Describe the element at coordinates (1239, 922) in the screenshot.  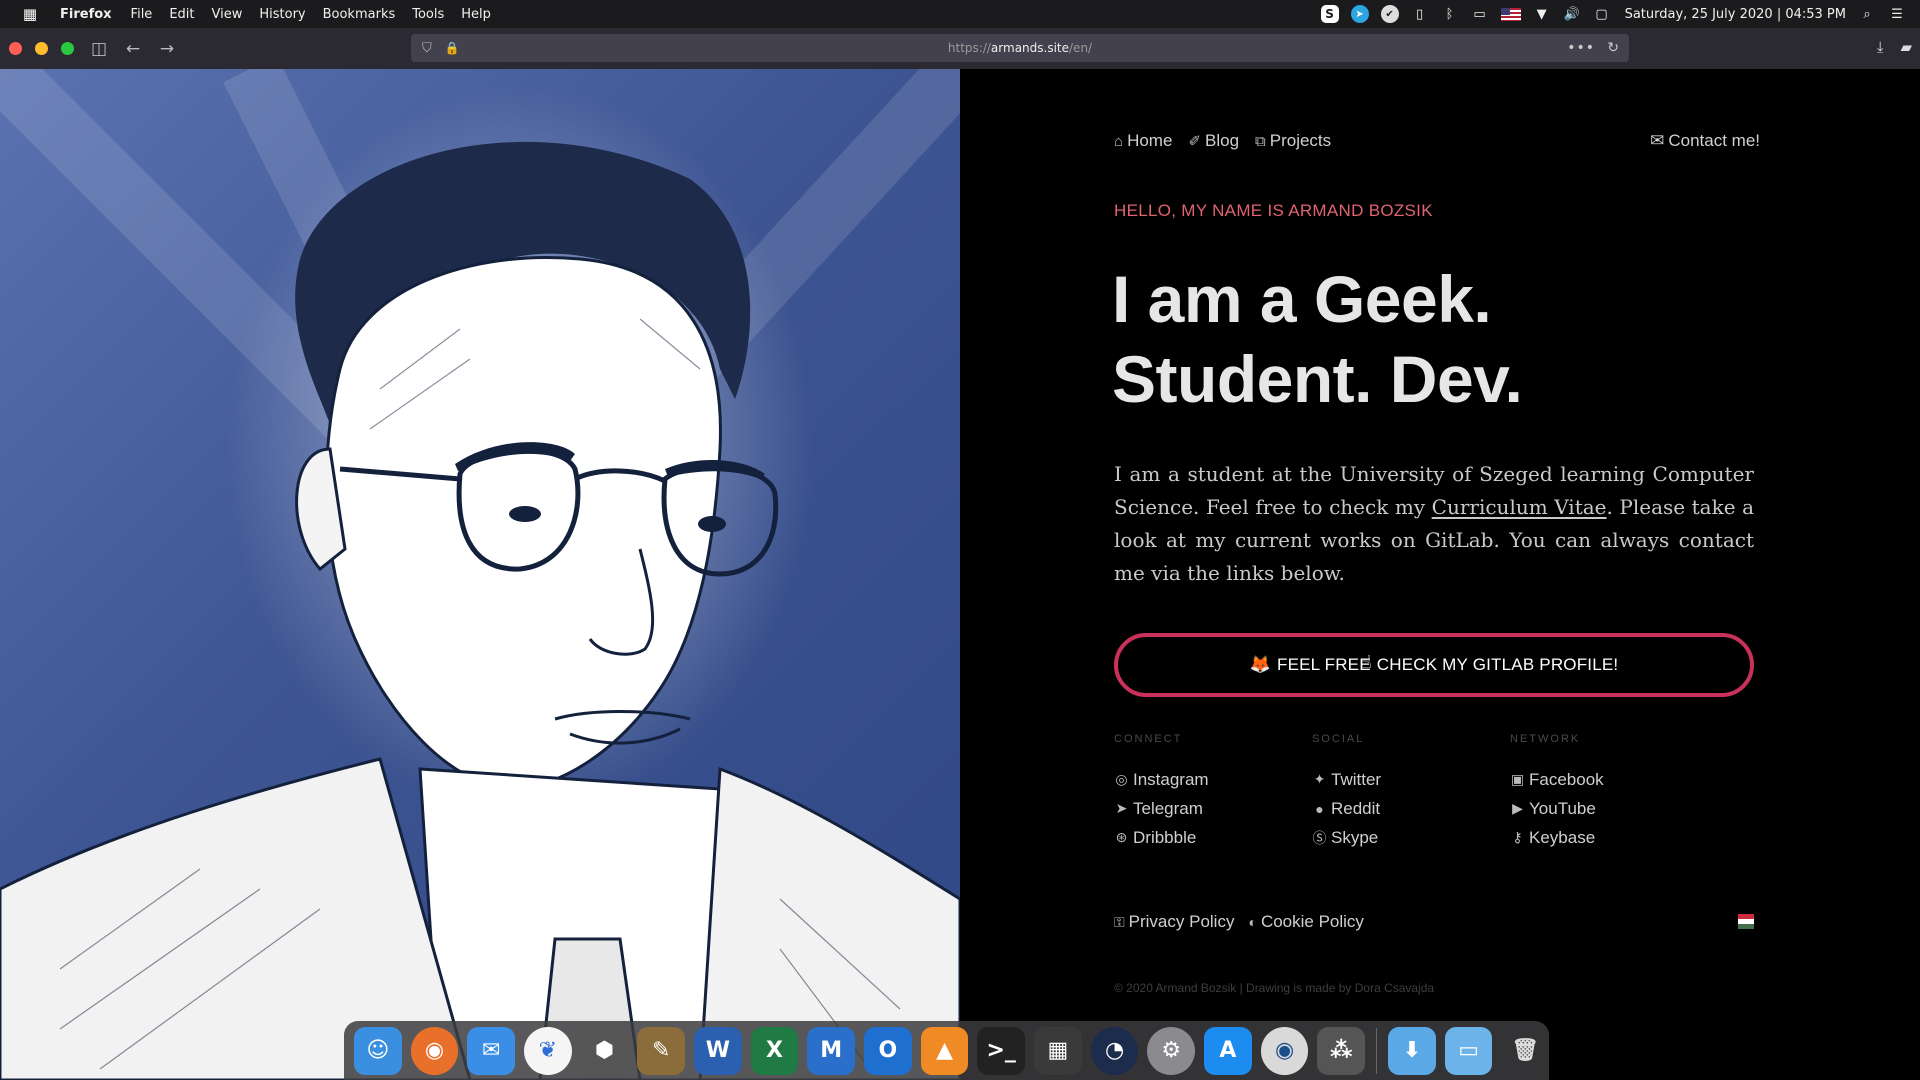
I see `policy-links: ⚿ Privacy Policy ◐ Cookie Policy` at that location.